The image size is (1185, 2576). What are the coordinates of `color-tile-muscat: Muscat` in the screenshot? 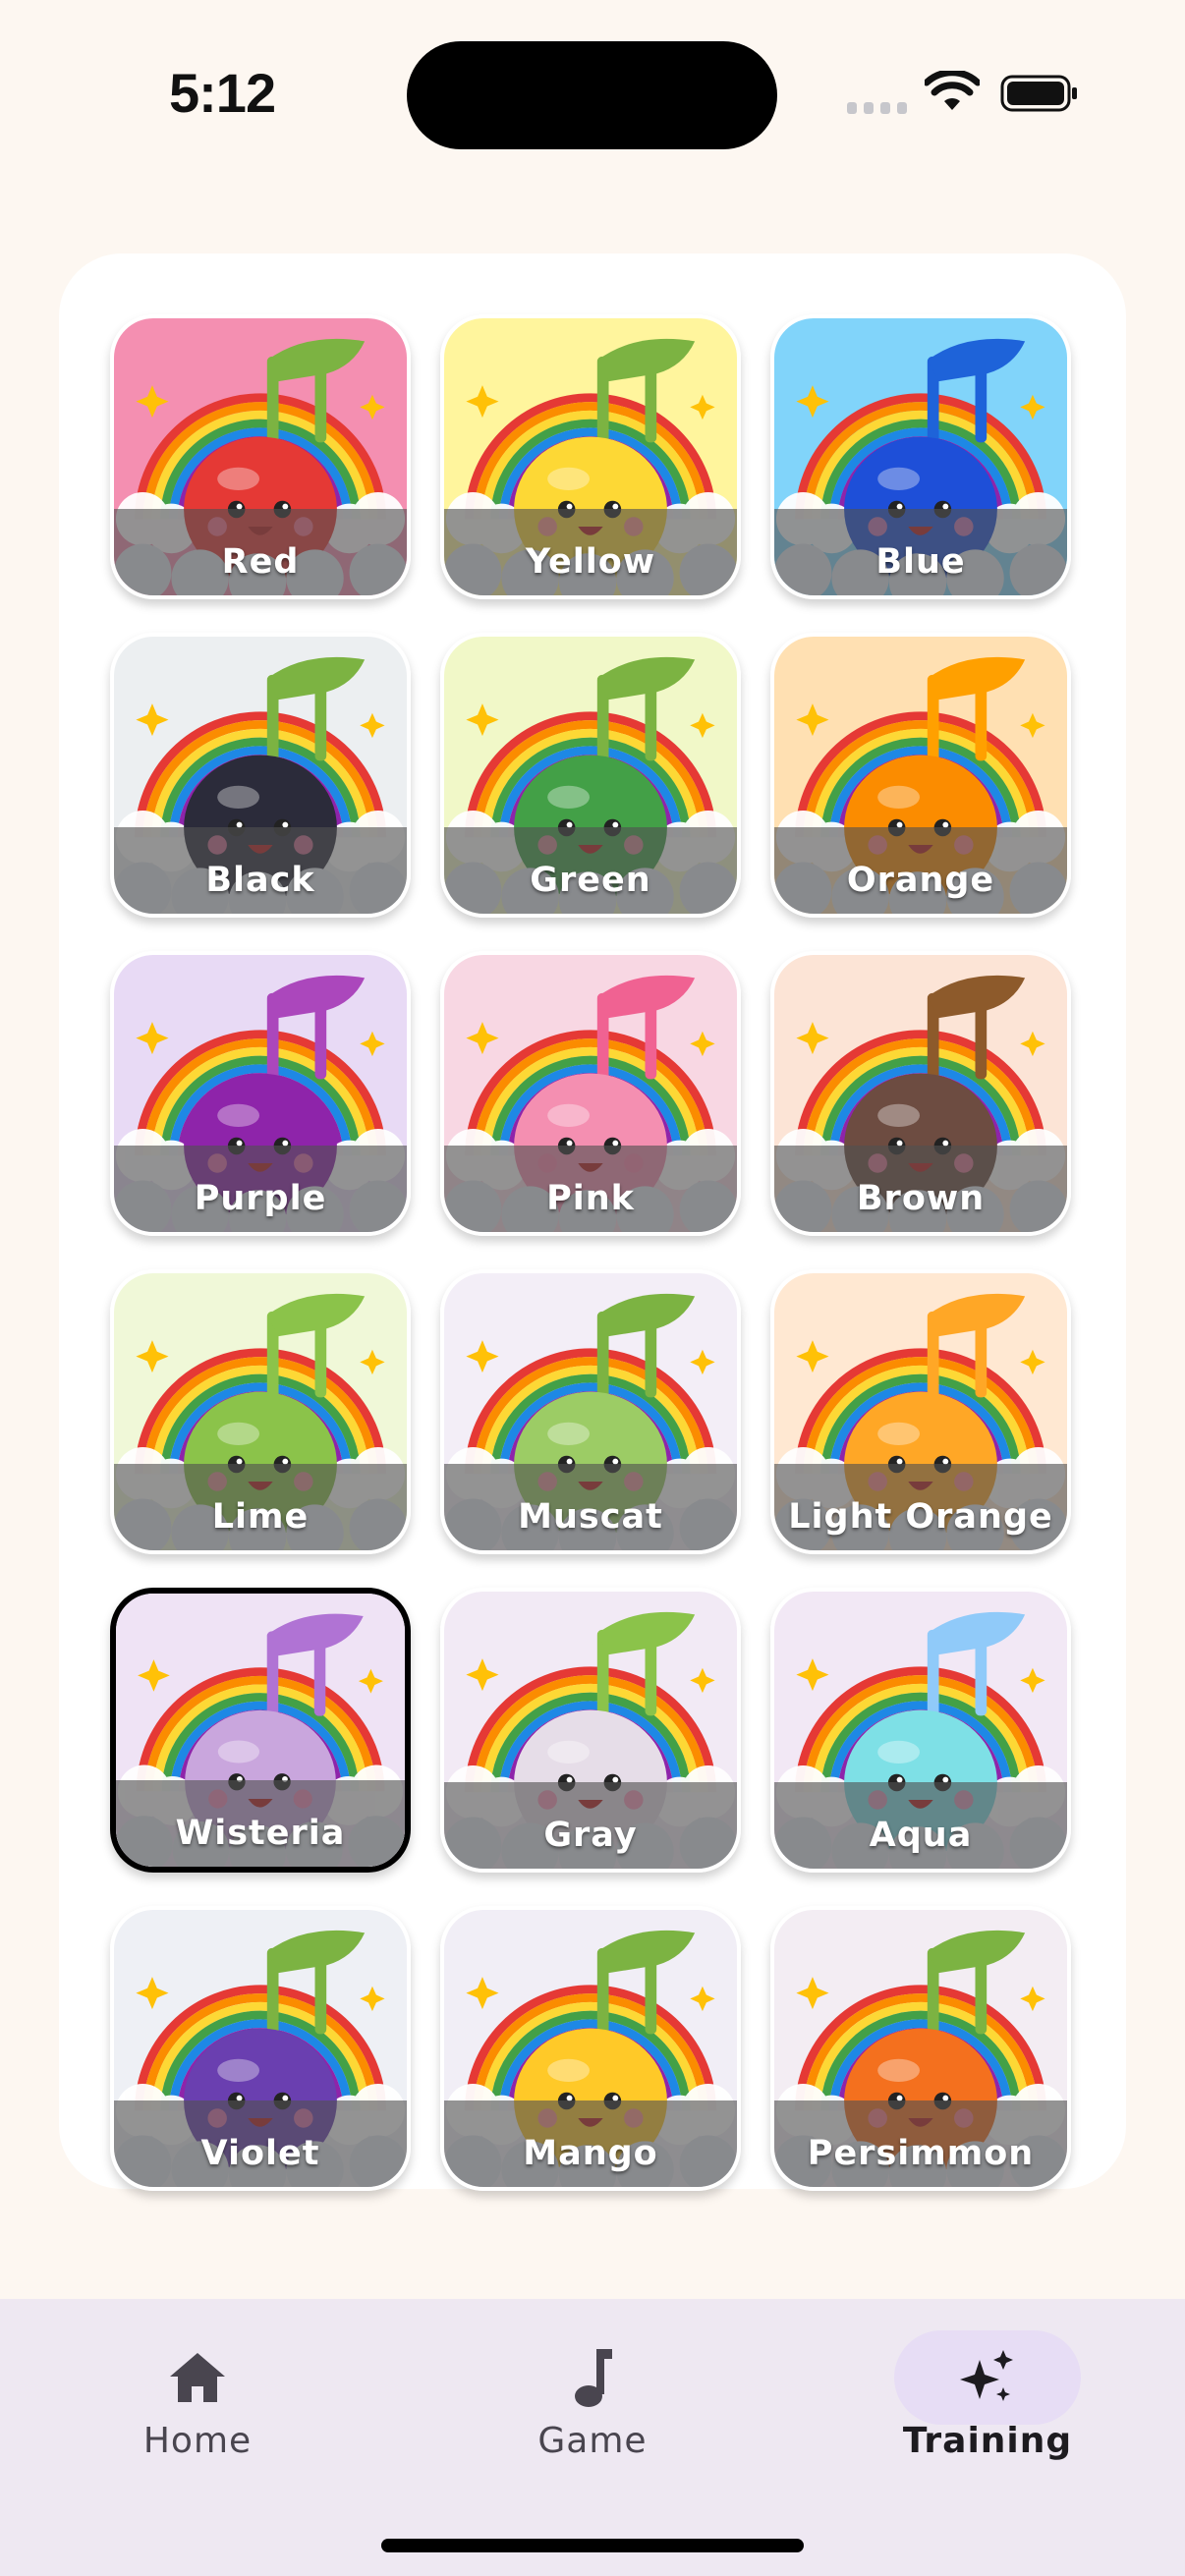 It's located at (591, 1411).